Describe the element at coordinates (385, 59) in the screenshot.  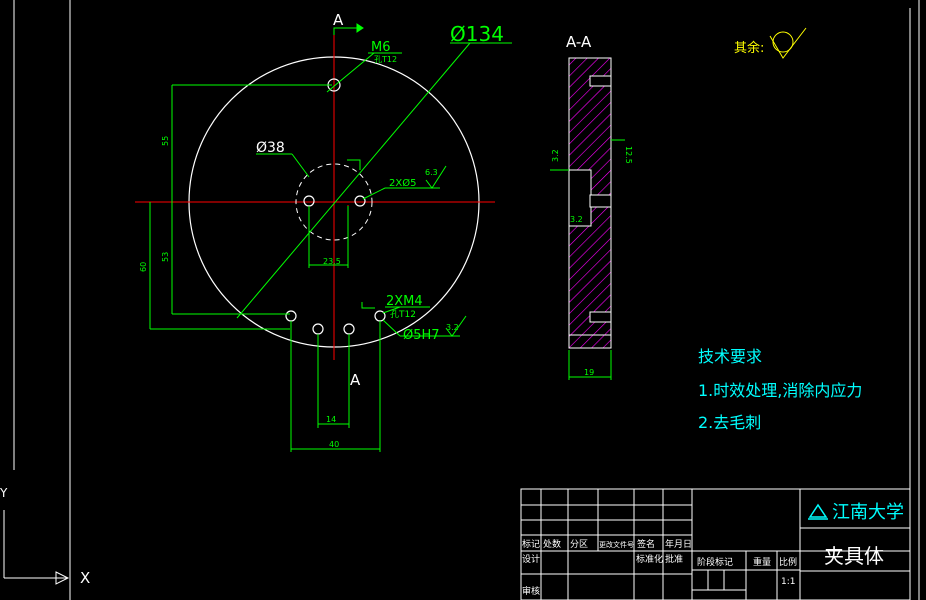
I see `thread-top-depth: 孔T12` at that location.